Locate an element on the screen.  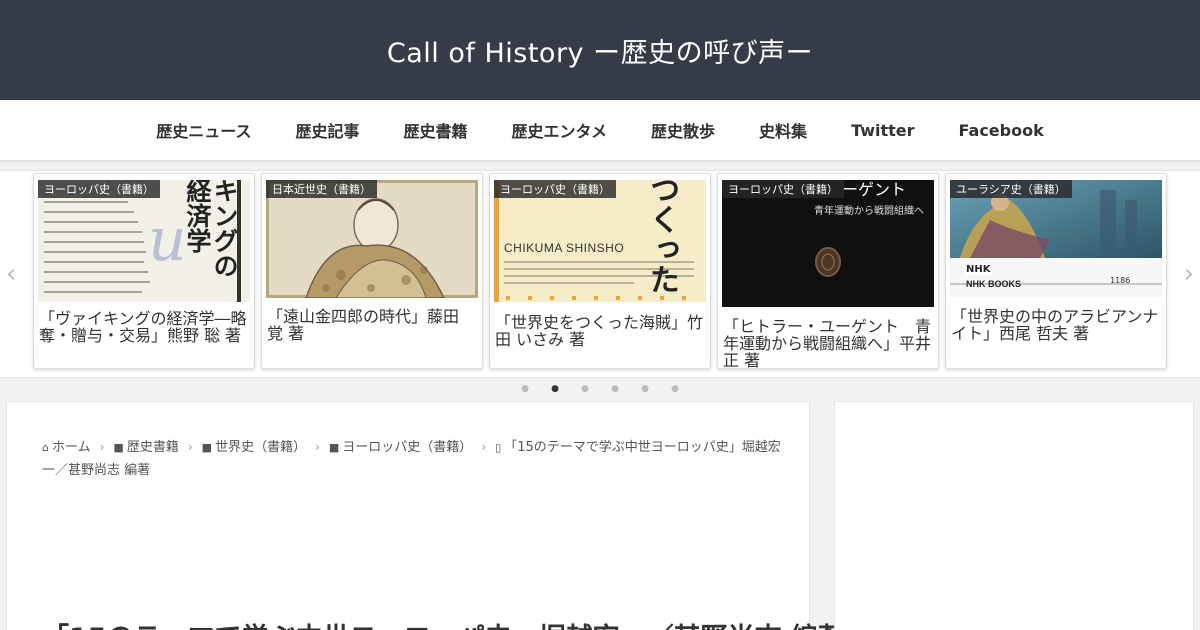
nav-item-source-materials: 史料集 is located at coordinates (783, 130).